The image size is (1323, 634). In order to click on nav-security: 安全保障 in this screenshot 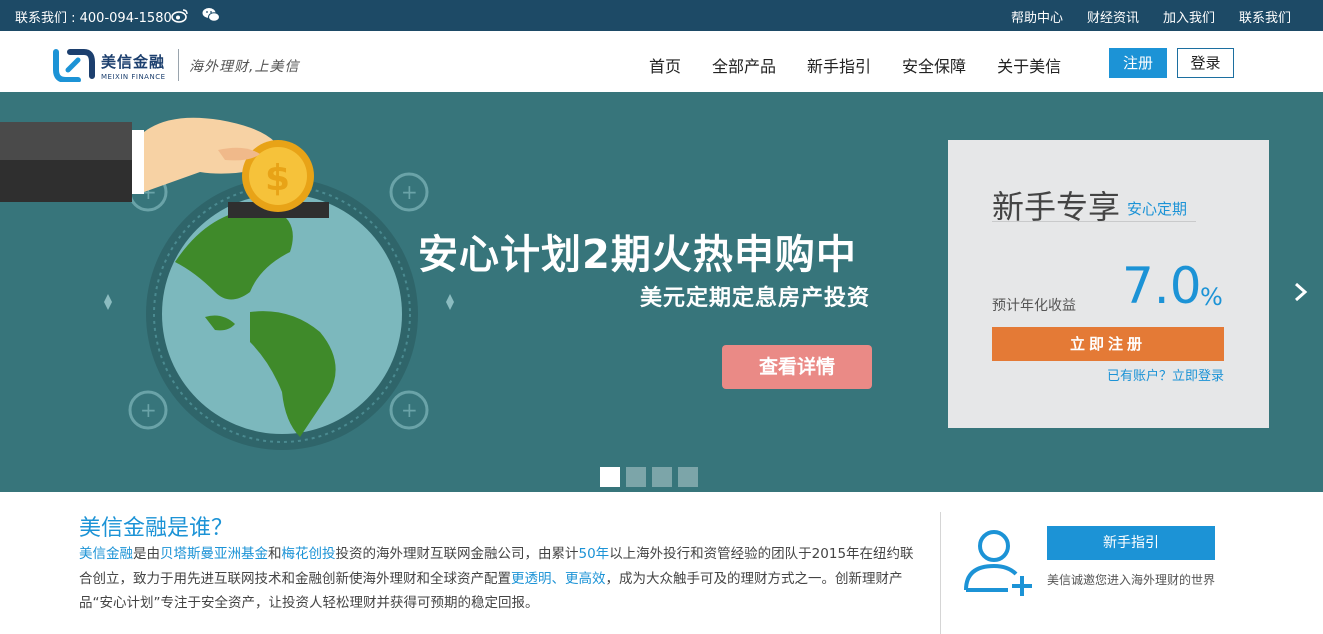, I will do `click(934, 65)`.